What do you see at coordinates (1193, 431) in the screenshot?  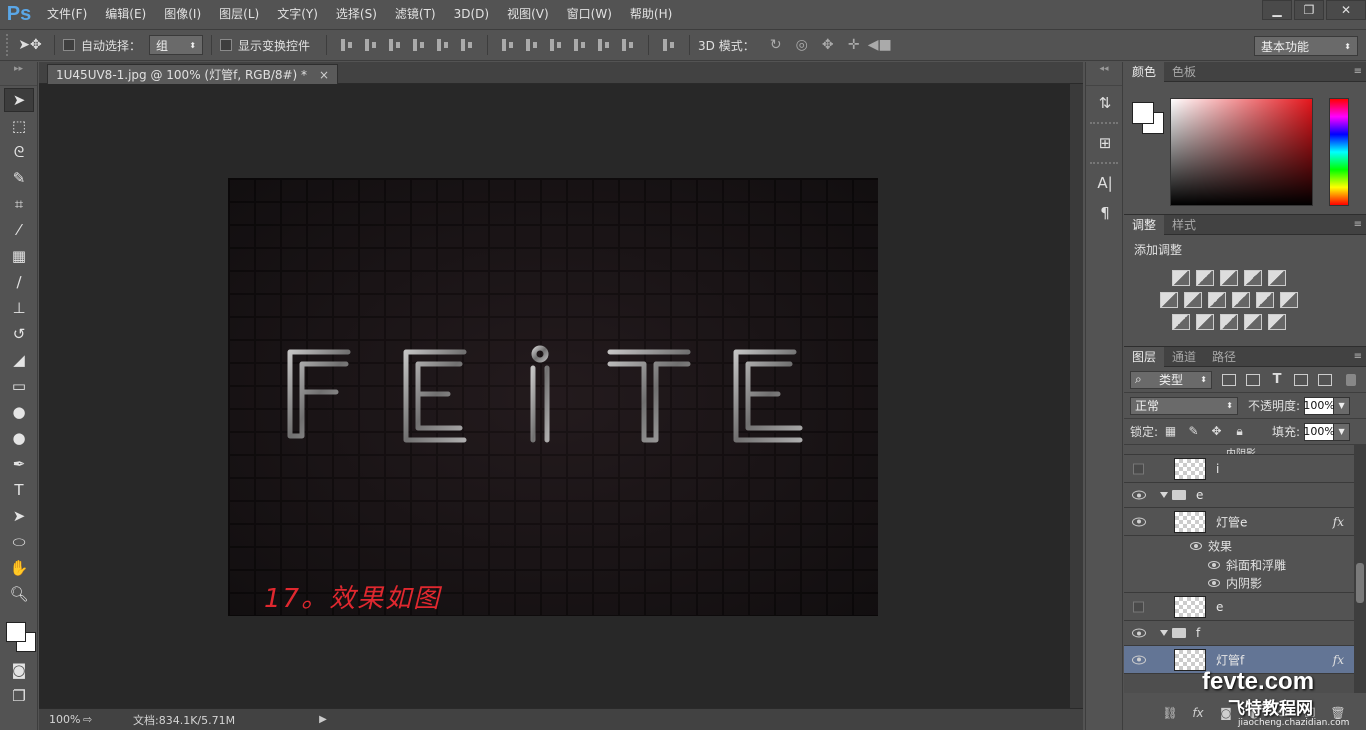 I see `lock-pixels-icon: ✎` at bounding box center [1193, 431].